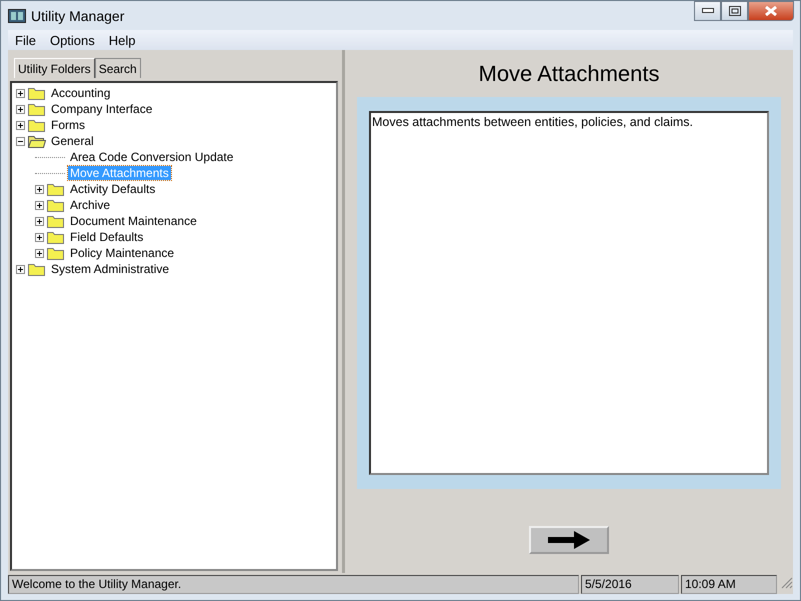 Image resolution: width=801 pixels, height=601 pixels. I want to click on tree-item: Document Maintenance, so click(133, 221).